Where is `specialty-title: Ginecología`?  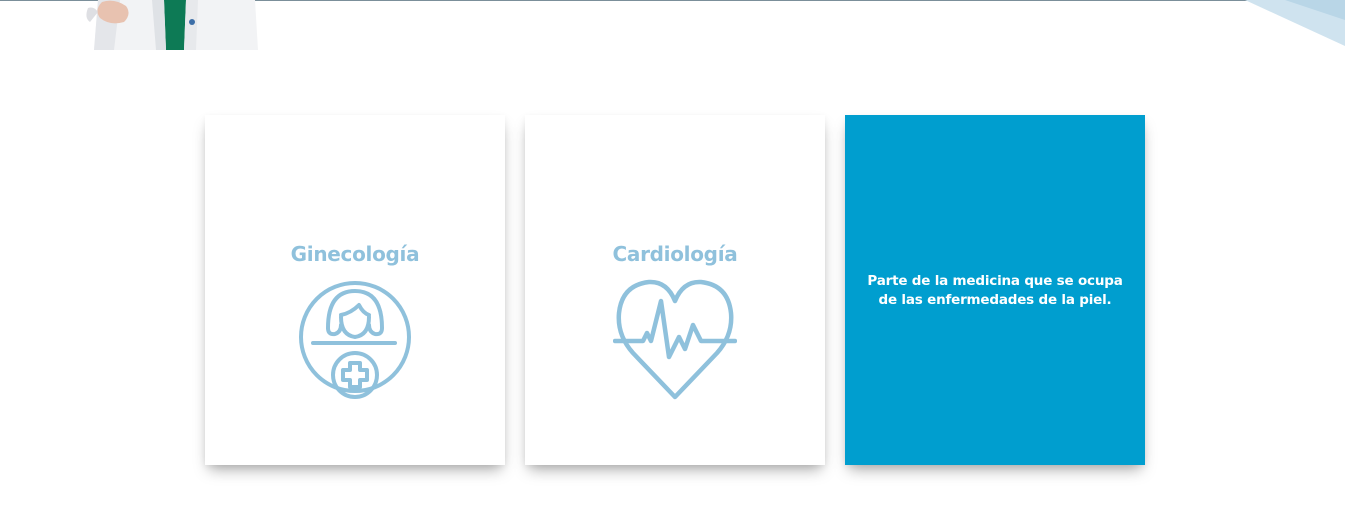
specialty-title: Ginecología is located at coordinates (355, 254).